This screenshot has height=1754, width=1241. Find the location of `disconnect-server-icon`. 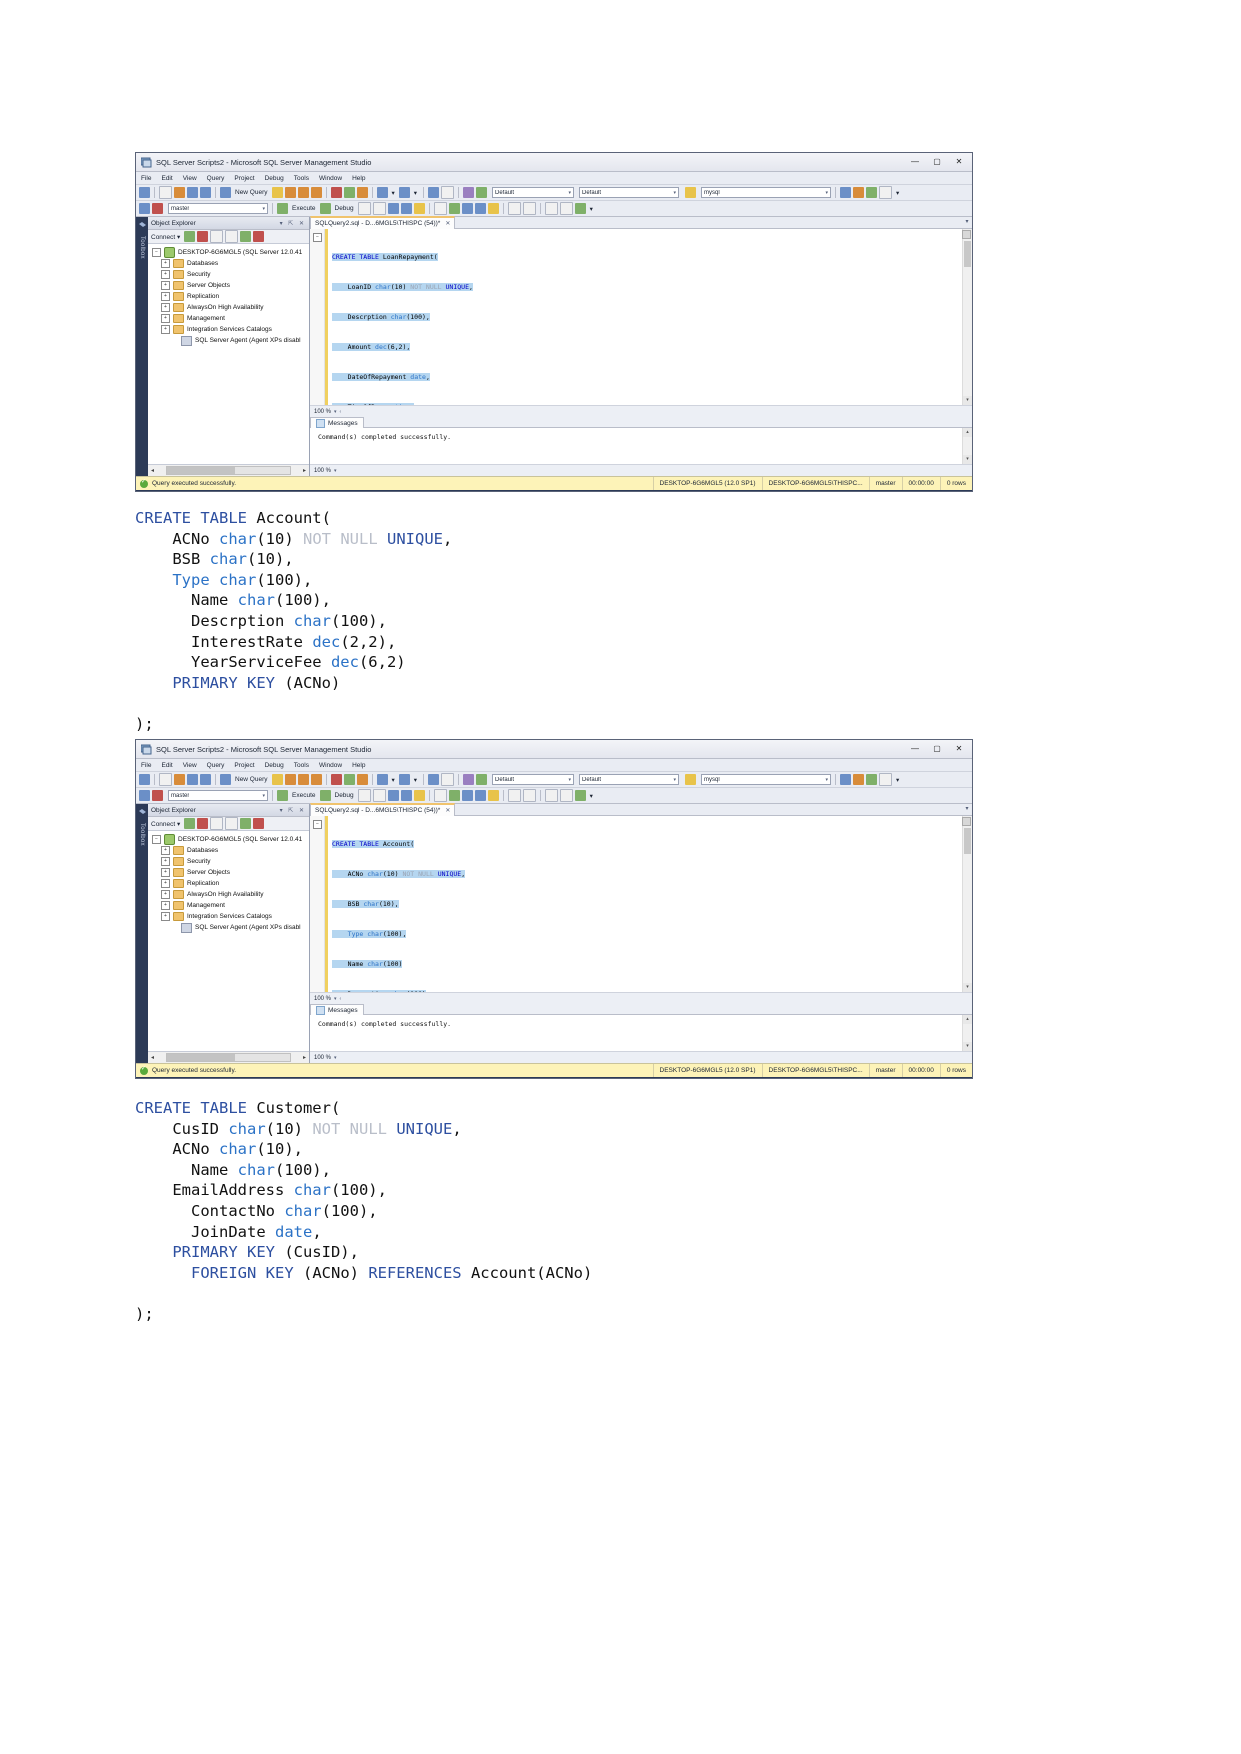

disconnect-server-icon is located at coordinates (203, 823).